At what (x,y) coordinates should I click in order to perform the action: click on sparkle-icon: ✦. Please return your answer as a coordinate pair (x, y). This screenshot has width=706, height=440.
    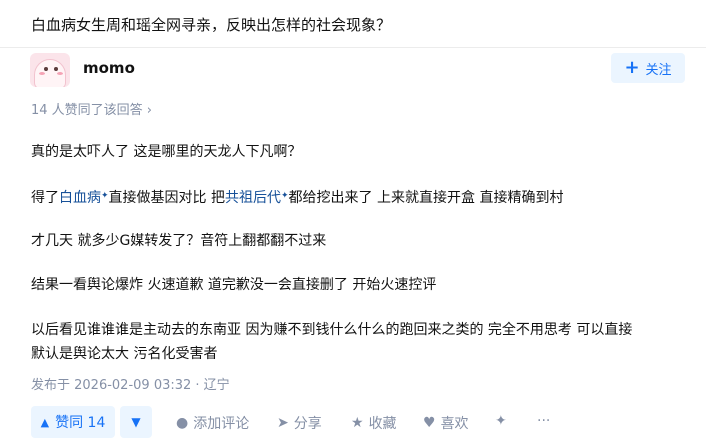
    Looking at the image, I should click on (501, 421).